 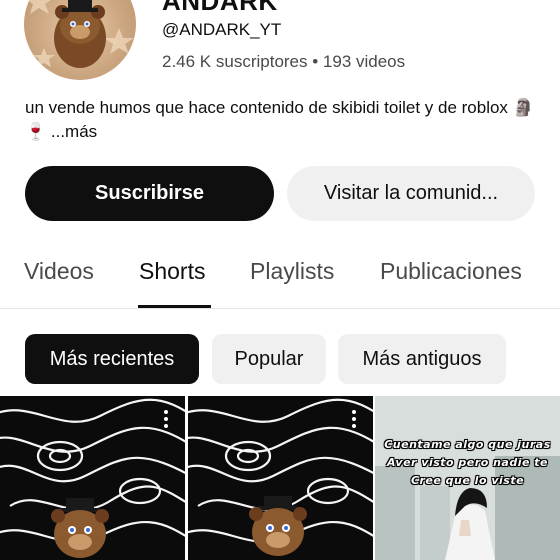 What do you see at coordinates (467, 444) in the screenshot?
I see `short-overlay-line: Cuentame algo que juras` at bounding box center [467, 444].